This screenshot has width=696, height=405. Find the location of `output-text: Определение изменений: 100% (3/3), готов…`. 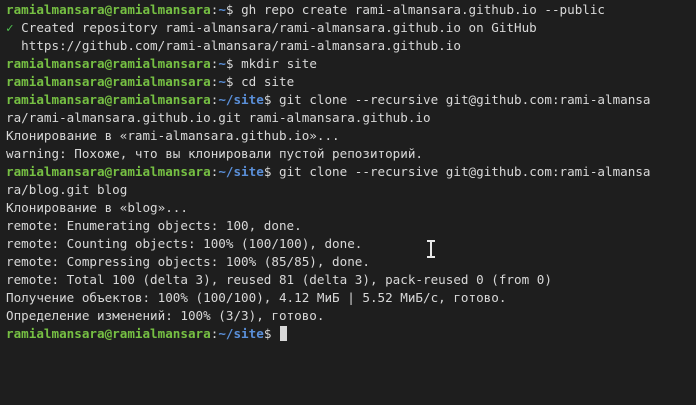

output-text: Определение изменений: 100% (3/3), готов… is located at coordinates (165, 315).